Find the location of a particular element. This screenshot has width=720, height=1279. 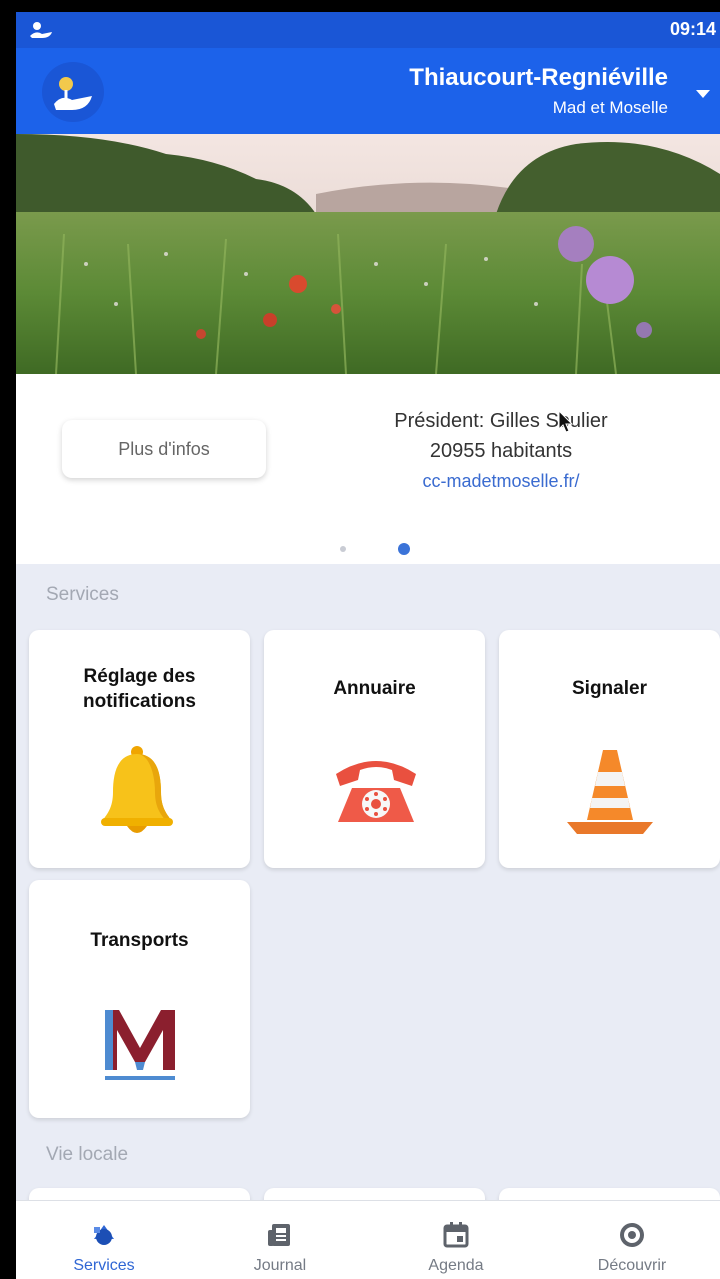

tile-report: Signaler is located at coordinates (609, 749).